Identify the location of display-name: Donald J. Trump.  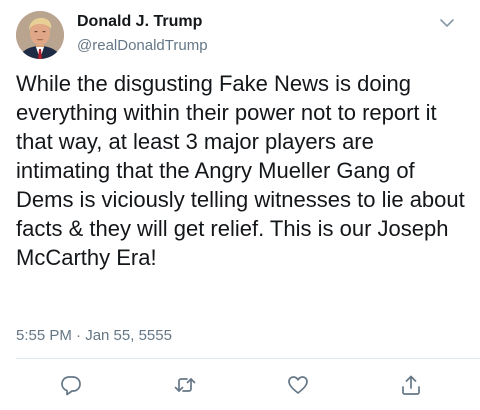
(139, 22).